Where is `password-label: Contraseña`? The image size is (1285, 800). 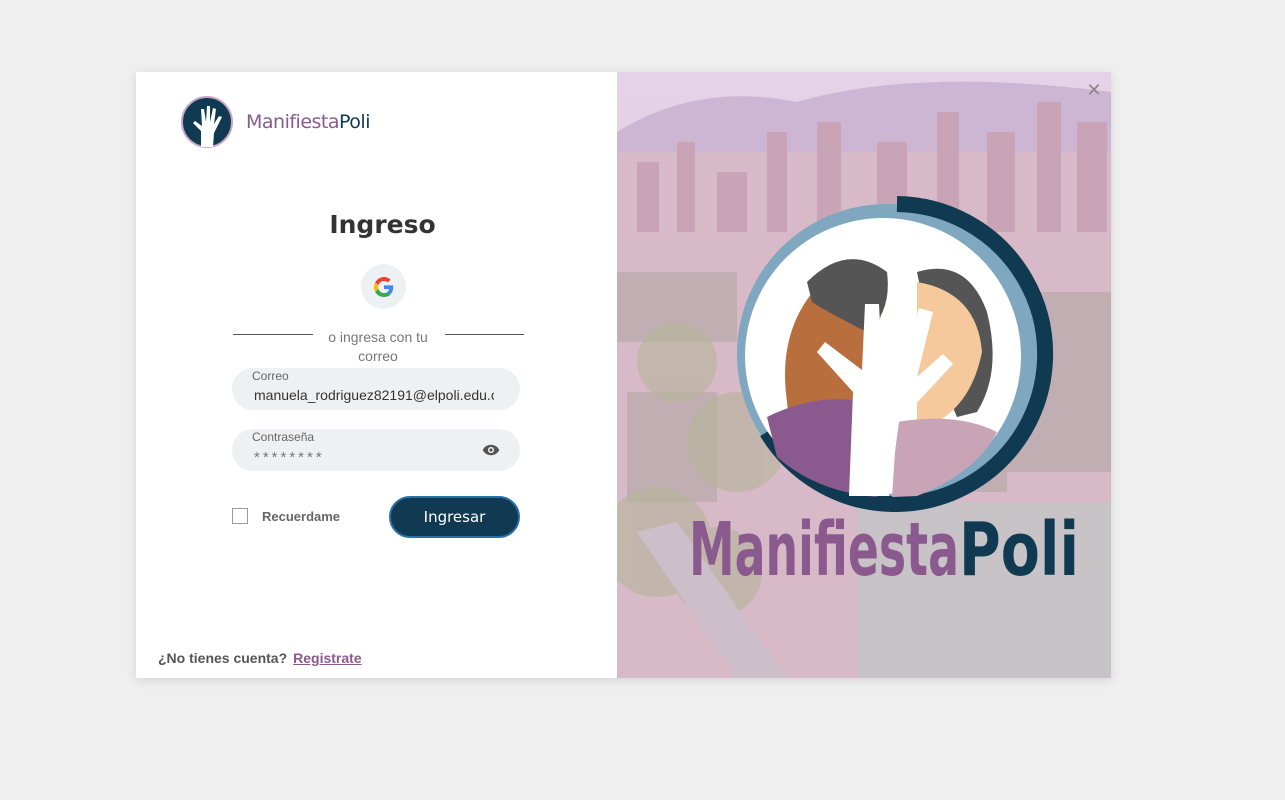
password-label: Contraseña is located at coordinates (283, 437).